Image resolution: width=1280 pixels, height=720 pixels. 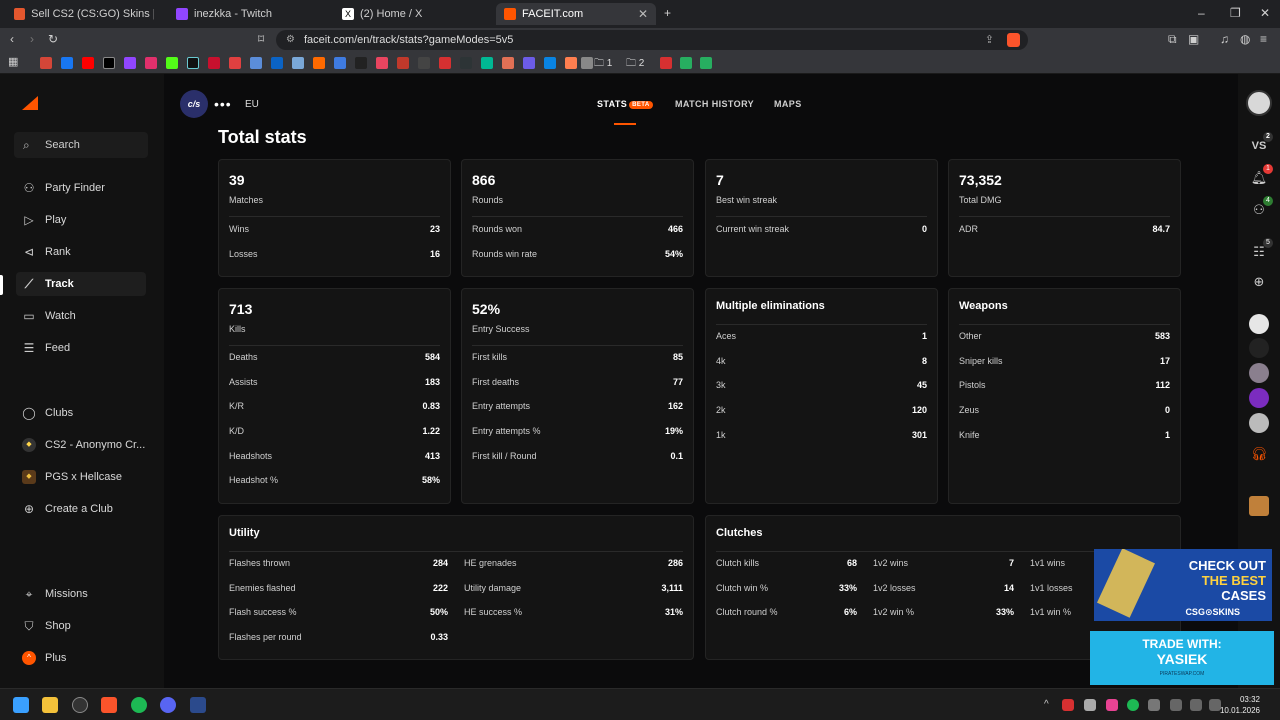 What do you see at coordinates (290, 40) in the screenshot?
I see `site-info-icon: ⚙` at bounding box center [290, 40].